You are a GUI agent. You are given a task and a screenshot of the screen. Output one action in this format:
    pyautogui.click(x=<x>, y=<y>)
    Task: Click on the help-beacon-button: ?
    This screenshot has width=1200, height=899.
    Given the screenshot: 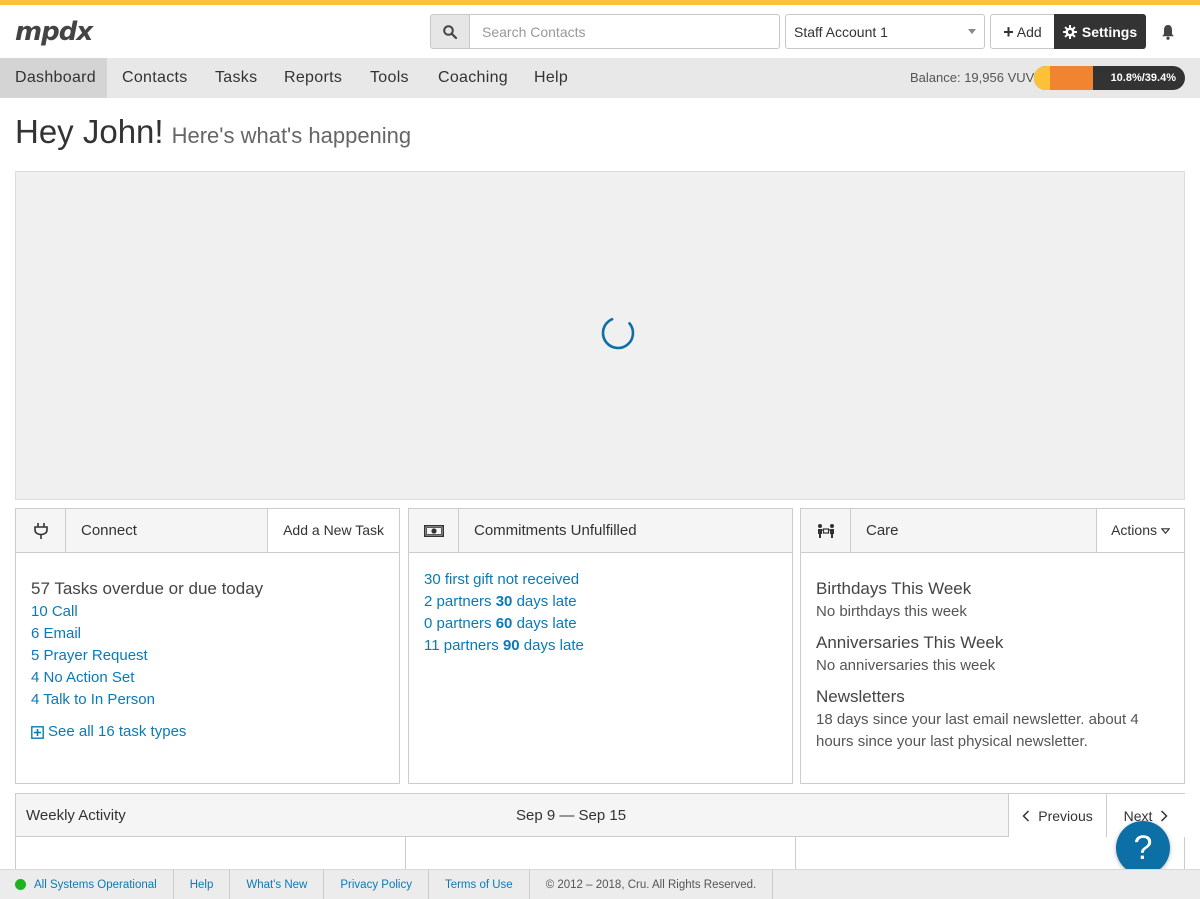 What is the action you would take?
    pyautogui.click(x=1143, y=848)
    